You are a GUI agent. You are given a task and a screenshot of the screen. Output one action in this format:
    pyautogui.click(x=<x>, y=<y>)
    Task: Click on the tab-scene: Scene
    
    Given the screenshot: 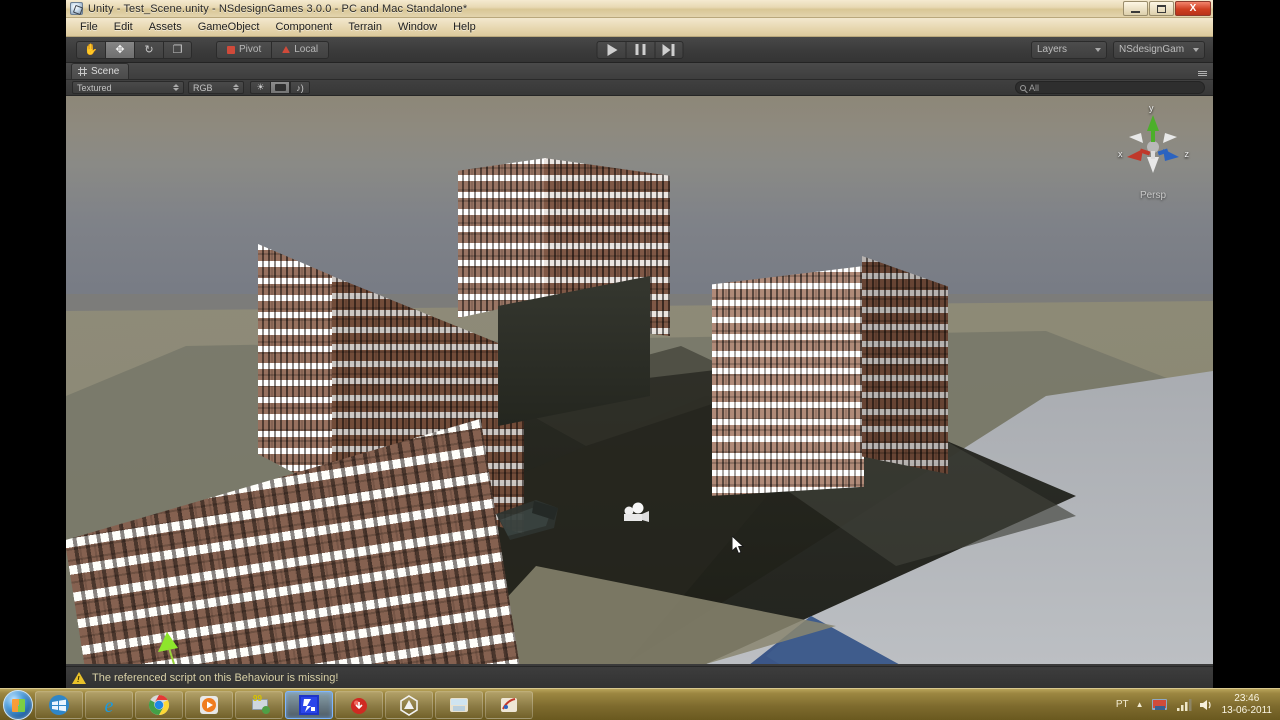 What is the action you would take?
    pyautogui.click(x=100, y=71)
    